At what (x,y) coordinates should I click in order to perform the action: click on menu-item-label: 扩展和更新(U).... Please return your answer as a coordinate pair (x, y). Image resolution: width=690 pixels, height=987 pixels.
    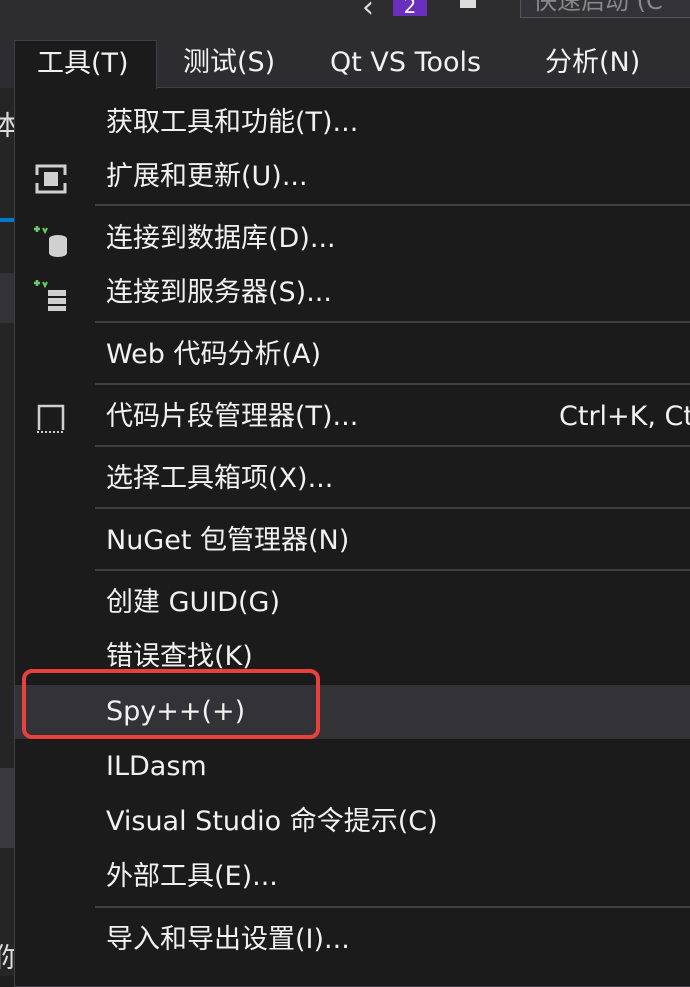
    Looking at the image, I should click on (207, 176).